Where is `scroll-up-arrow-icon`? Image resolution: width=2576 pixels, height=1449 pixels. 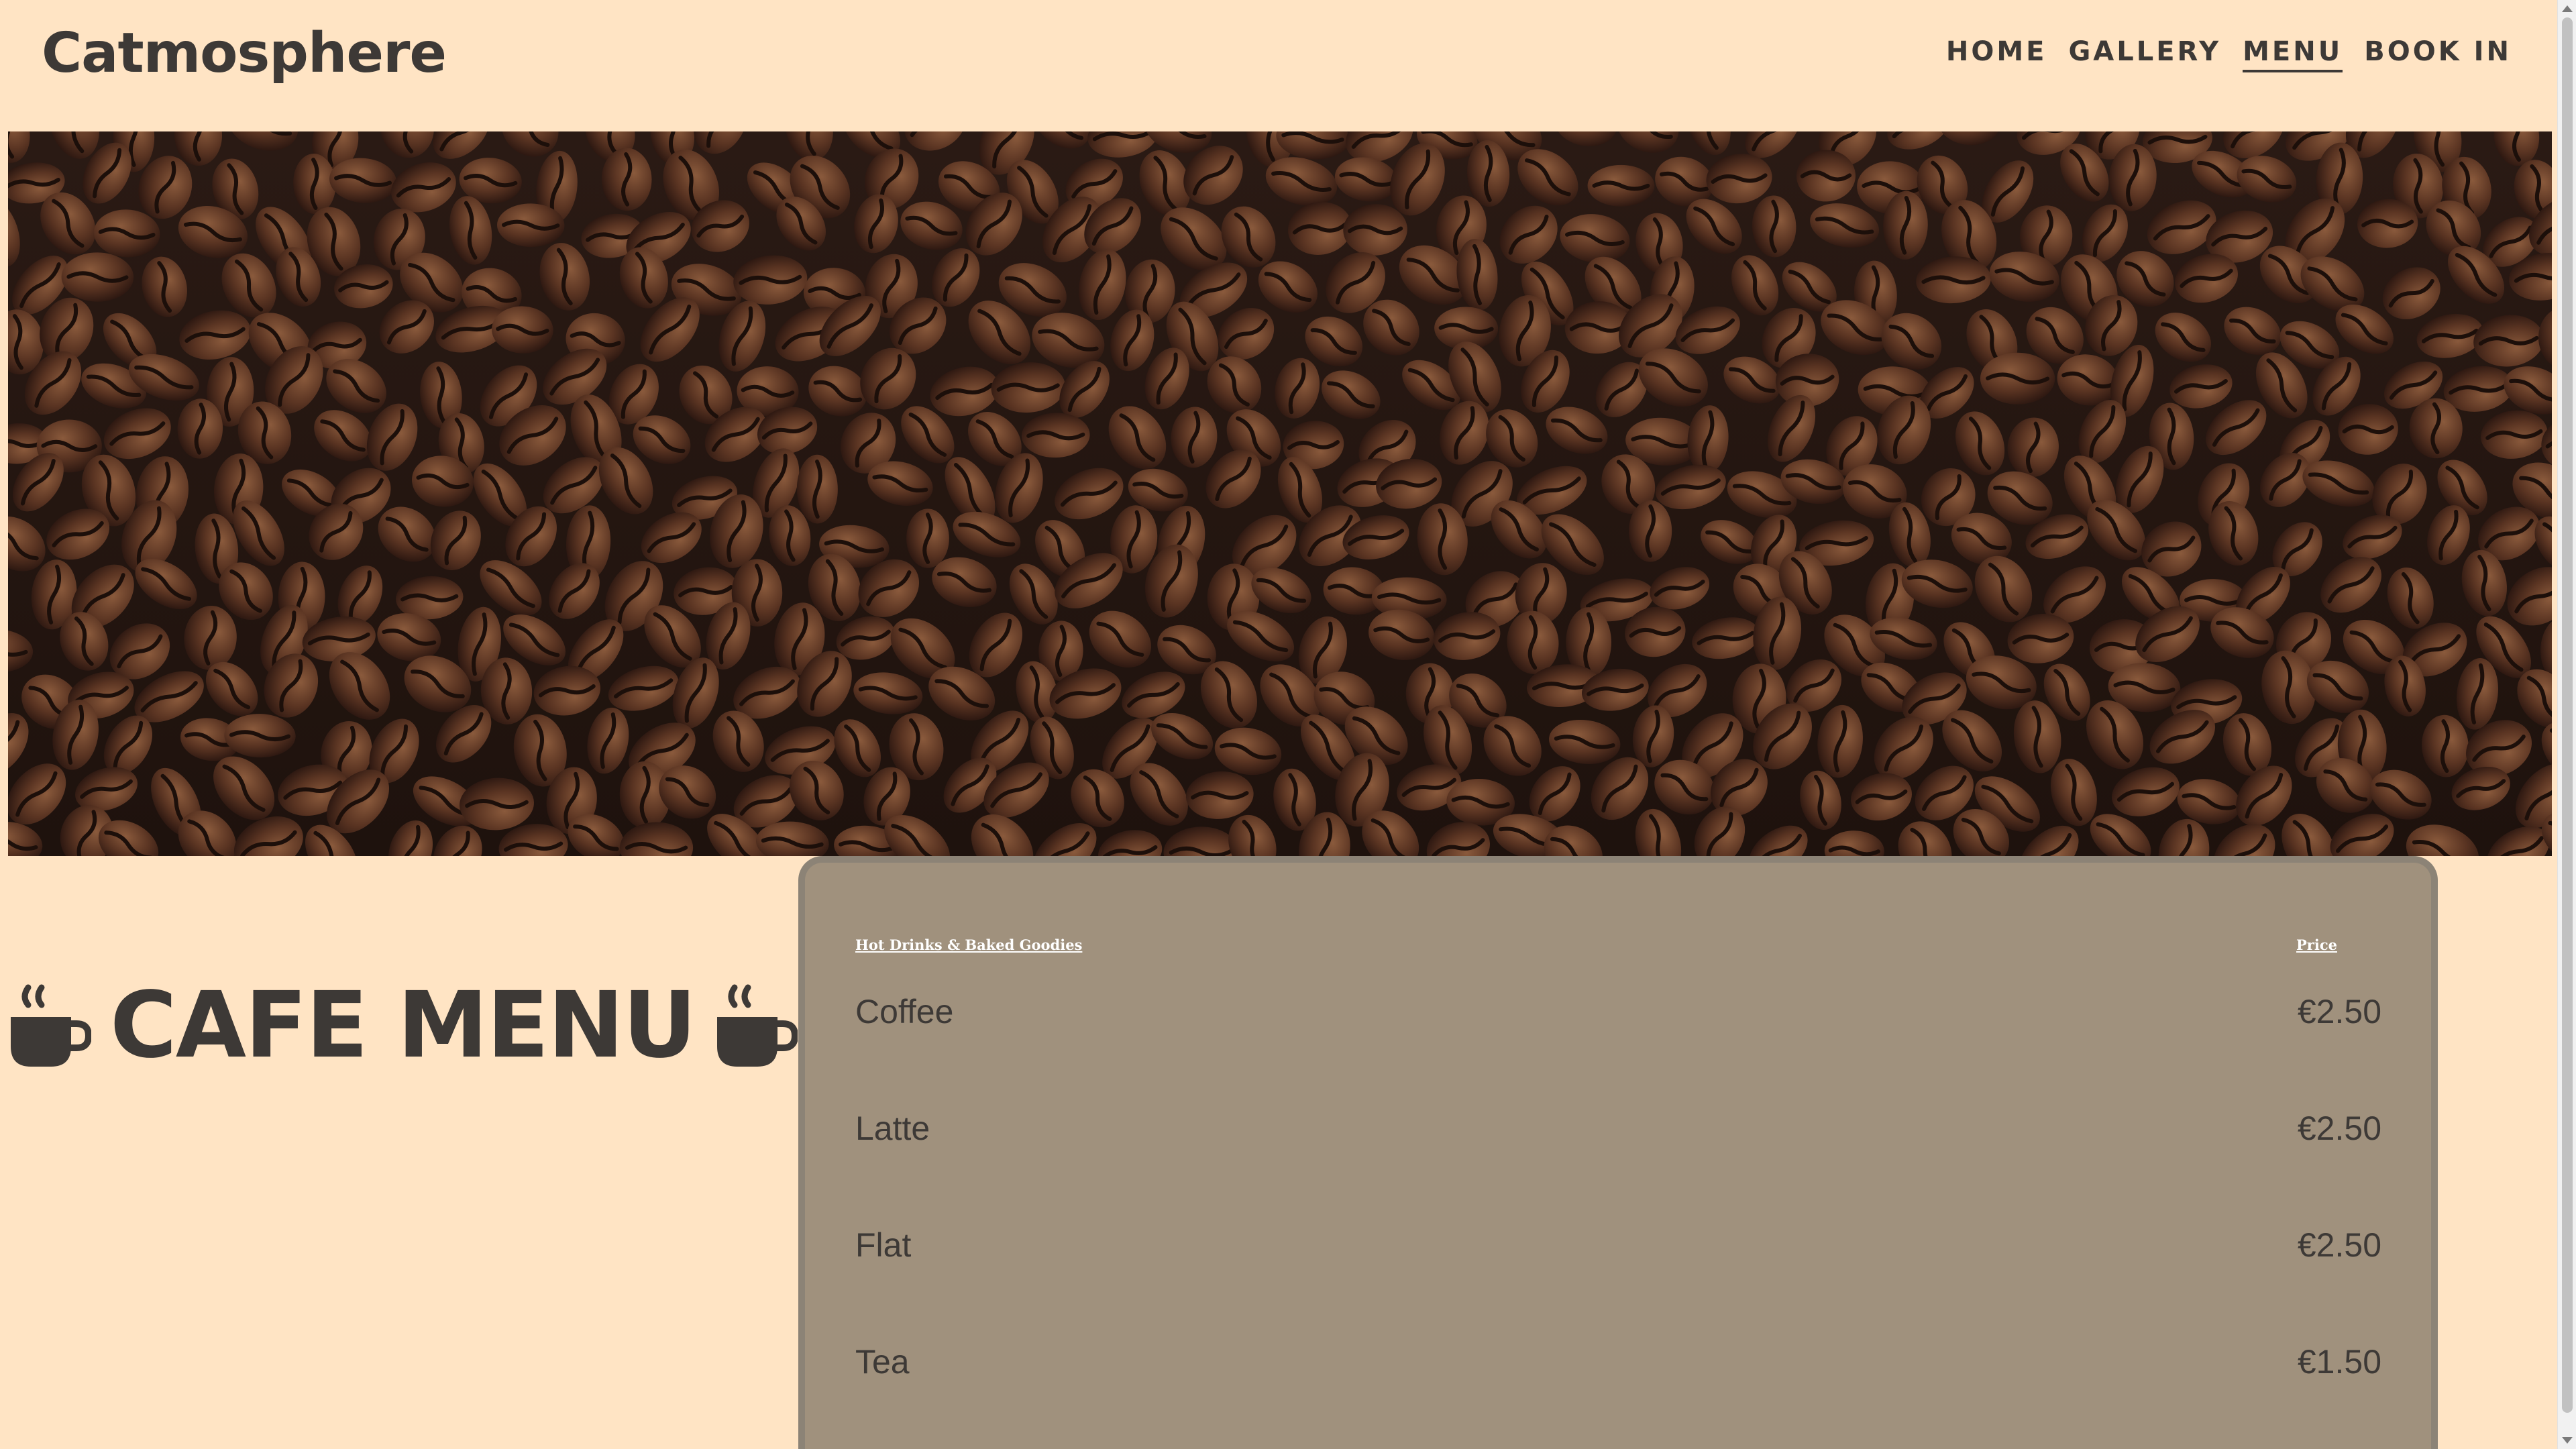
scroll-up-arrow-icon is located at coordinates (2567, 8).